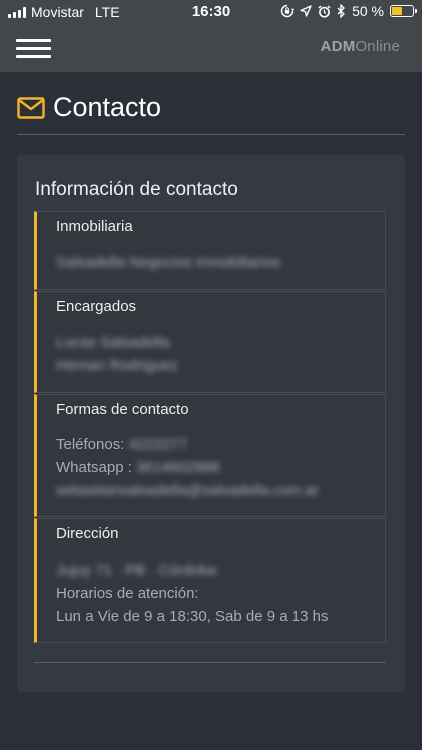 This screenshot has width=422, height=750. Describe the element at coordinates (287, 11) in the screenshot. I see `lock-rotation-icon` at that location.